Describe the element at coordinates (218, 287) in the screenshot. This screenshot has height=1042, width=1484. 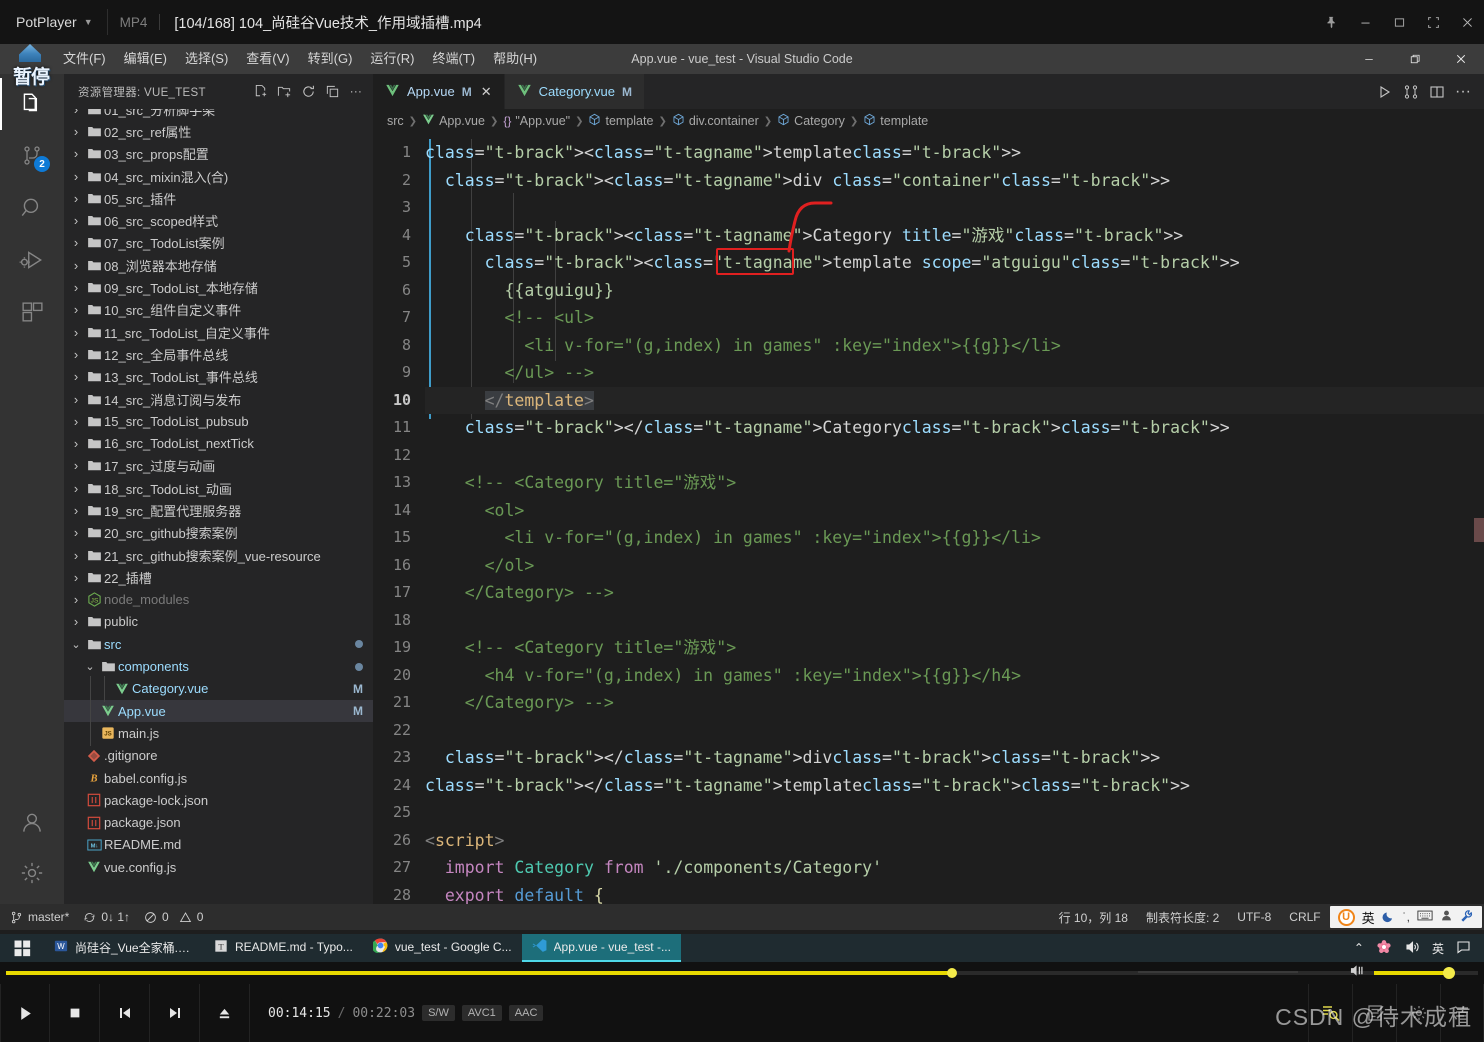
I see `tree-item: › 09_src_TodoList_本地存储` at that location.